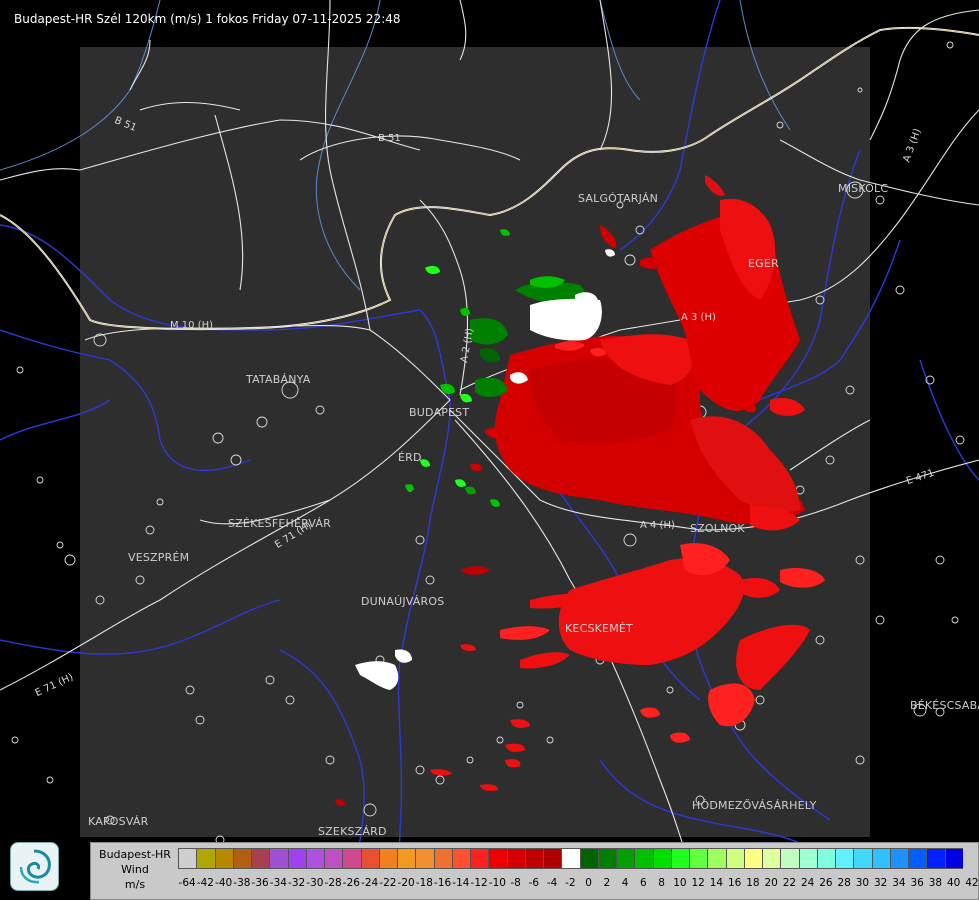  I want to click on legend-tick-label: 34, so click(899, 883).